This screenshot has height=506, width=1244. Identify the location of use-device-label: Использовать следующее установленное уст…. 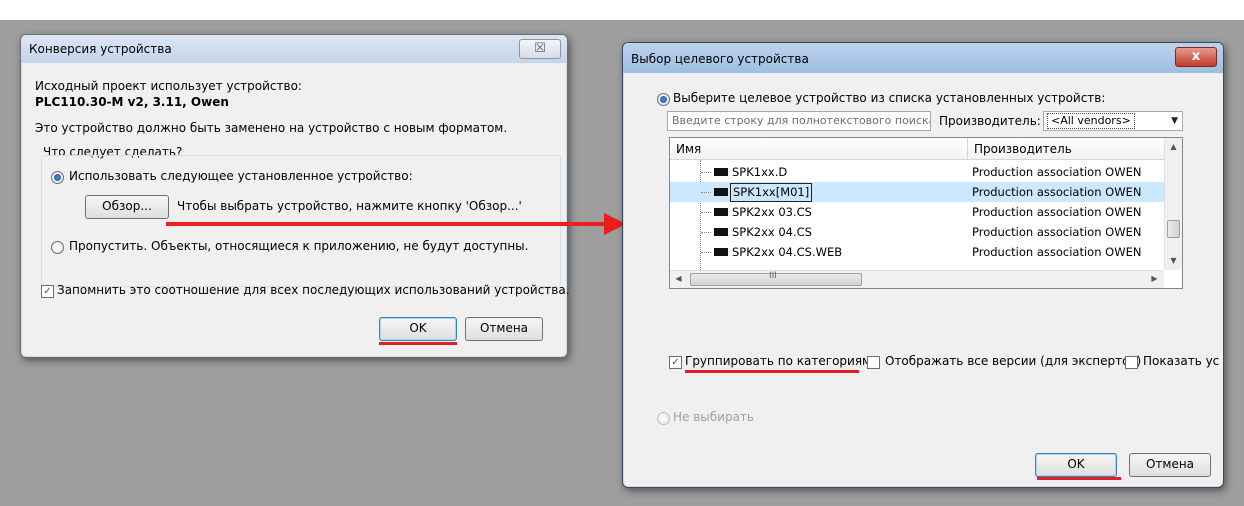
(241, 176).